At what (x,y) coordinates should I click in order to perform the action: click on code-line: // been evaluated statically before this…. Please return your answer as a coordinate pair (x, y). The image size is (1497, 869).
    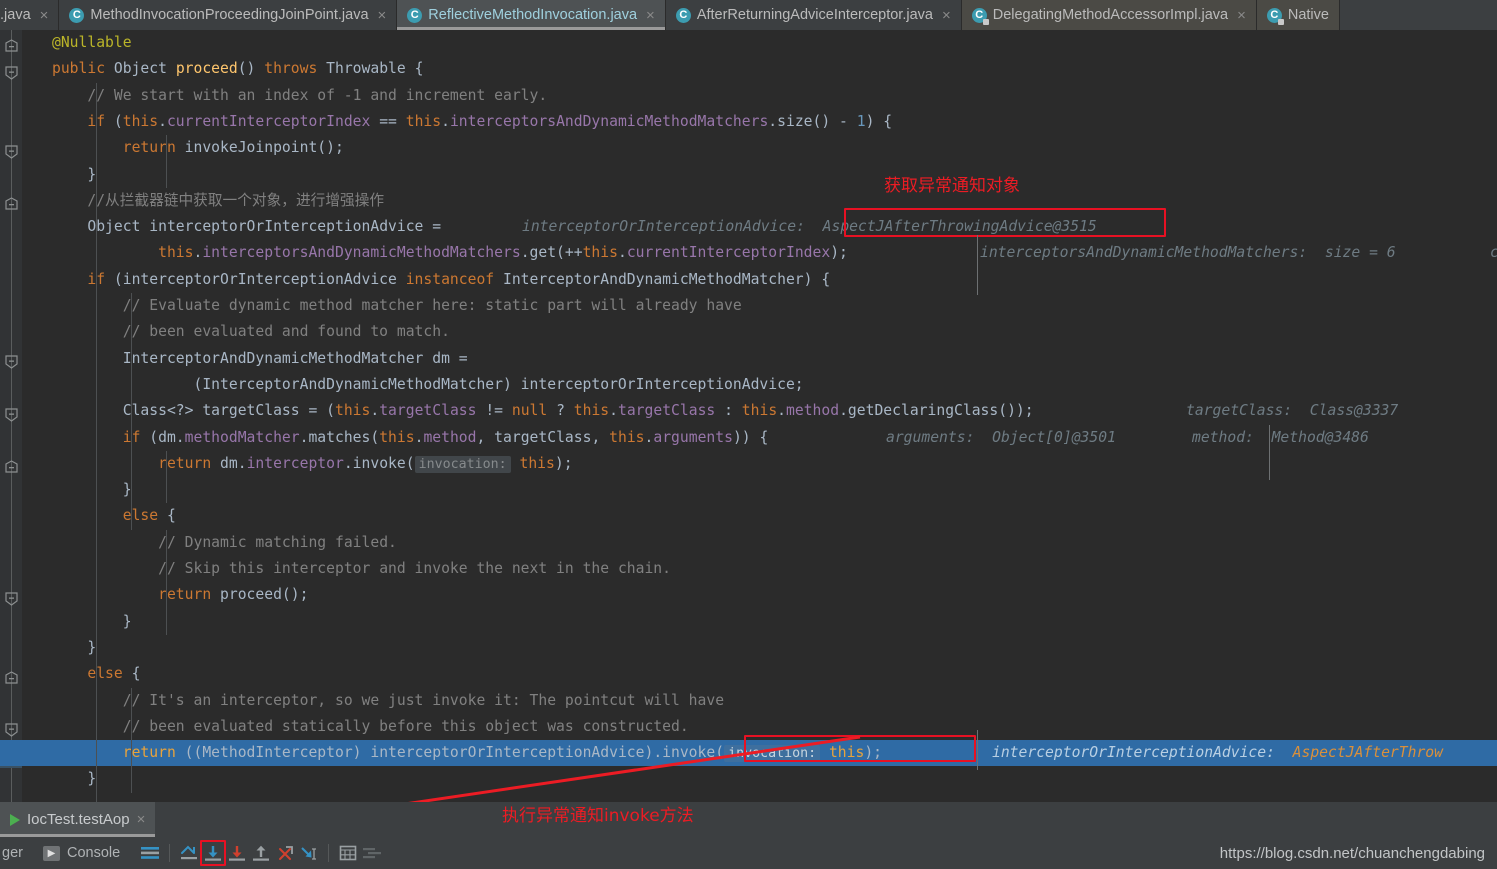
    Looking at the image, I should click on (748, 727).